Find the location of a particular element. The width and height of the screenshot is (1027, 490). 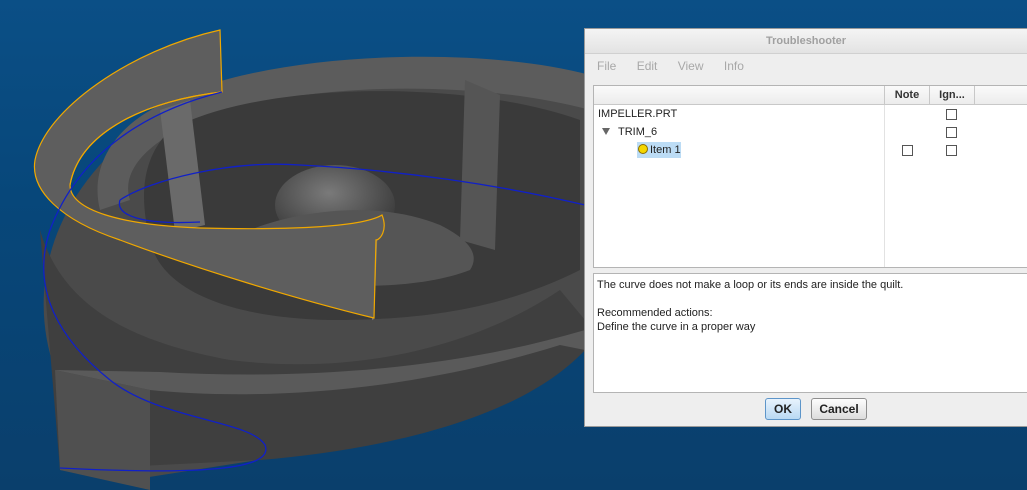

tree-item-label: IMPELLER.PRT is located at coordinates (638, 114).